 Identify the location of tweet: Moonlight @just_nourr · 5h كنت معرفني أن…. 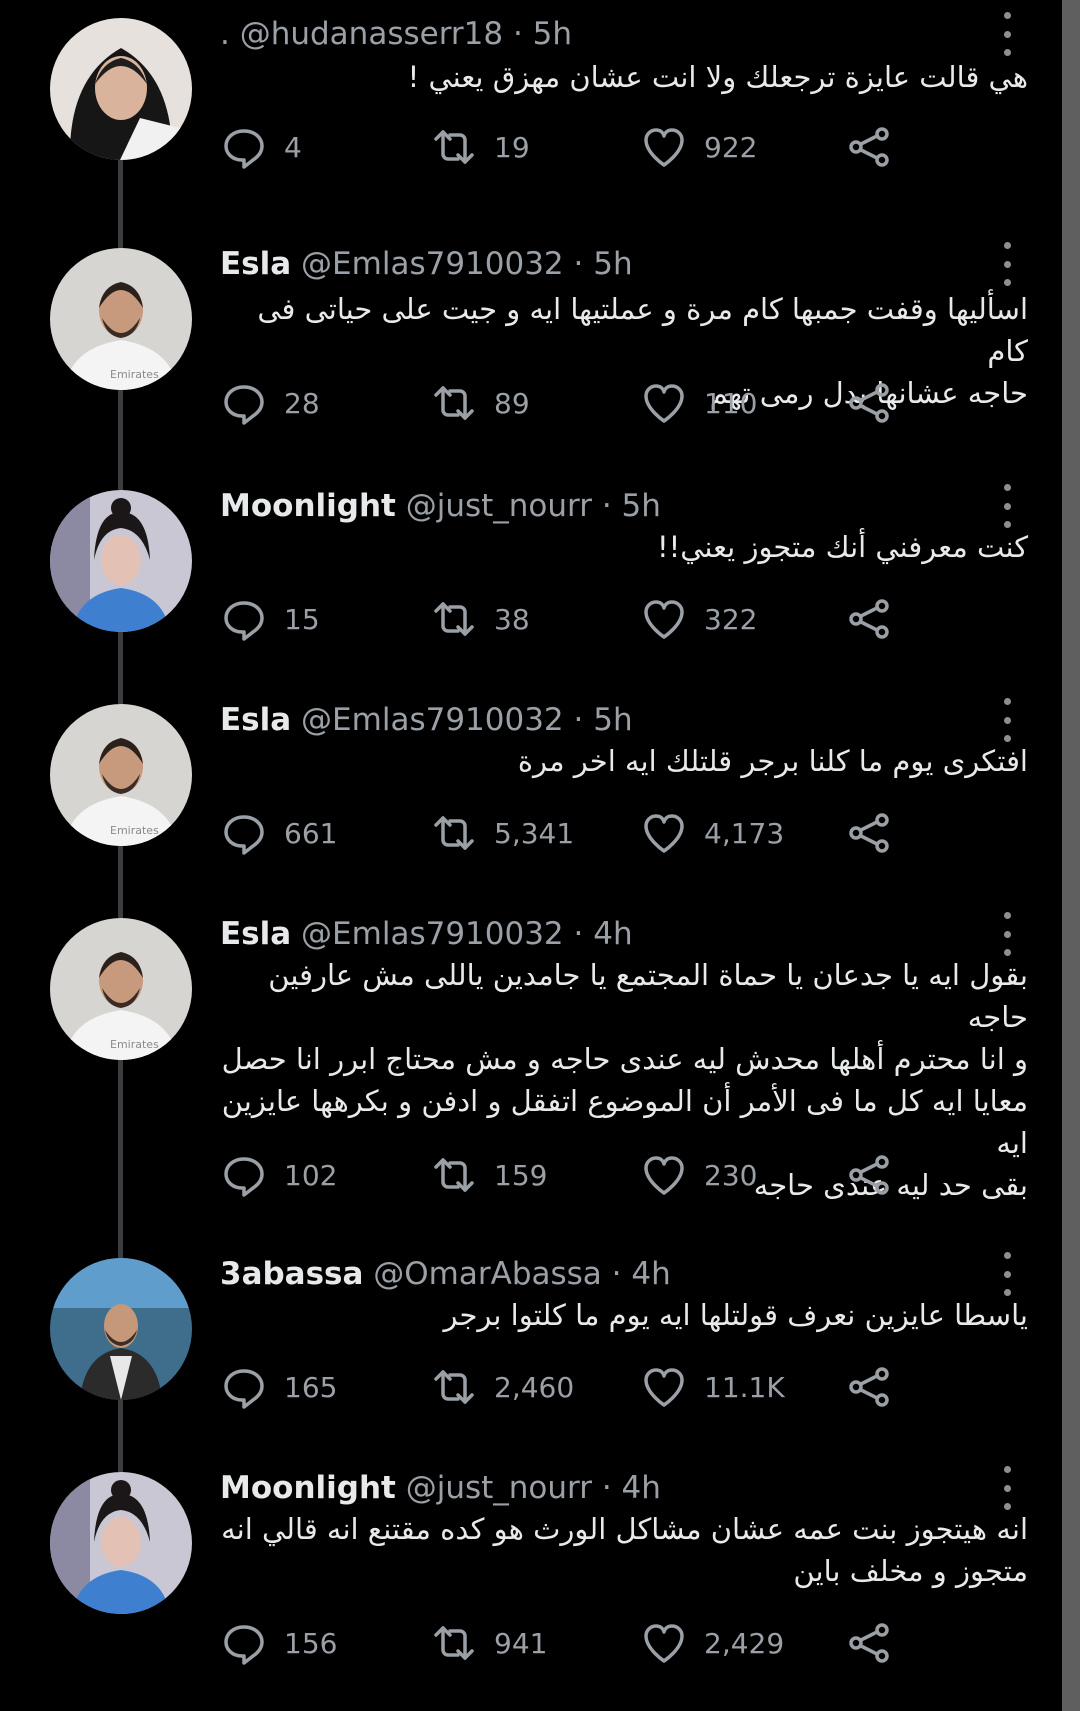
(531, 591).